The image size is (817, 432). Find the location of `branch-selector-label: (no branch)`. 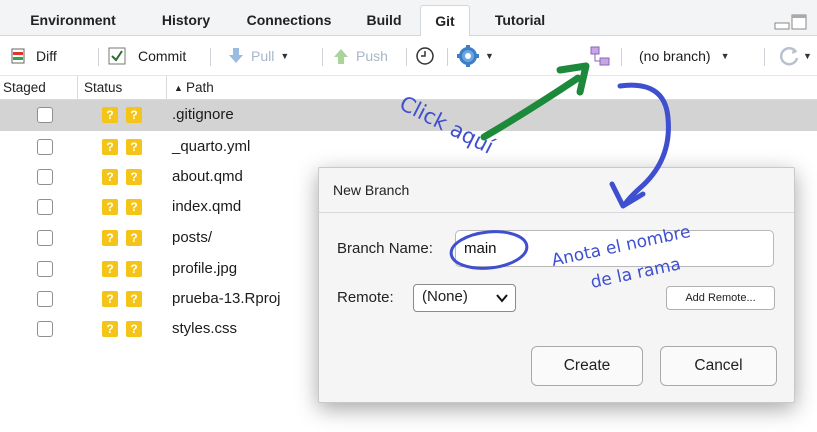

branch-selector-label: (no branch) is located at coordinates (675, 56).